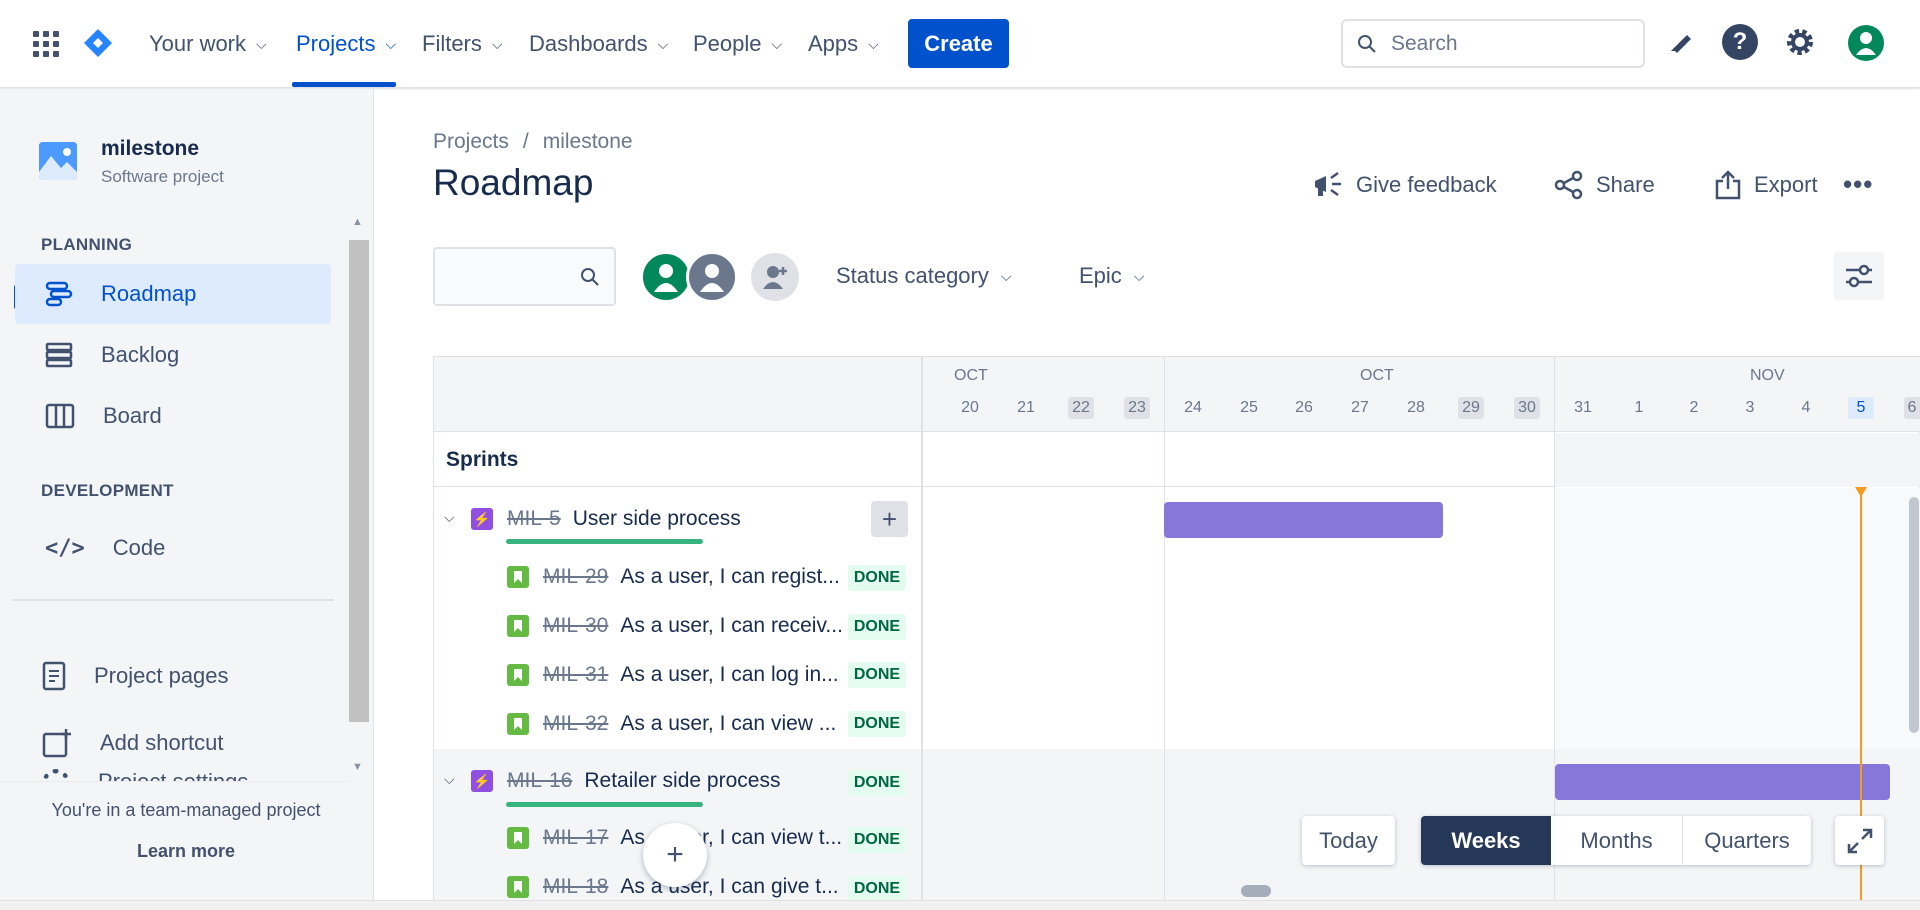 The width and height of the screenshot is (1920, 910). I want to click on user-avatar, so click(1866, 43).